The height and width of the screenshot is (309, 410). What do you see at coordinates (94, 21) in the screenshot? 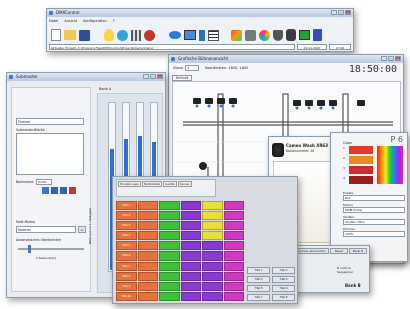
I see `menu-item-config: Konfiguration` at bounding box center [94, 21].